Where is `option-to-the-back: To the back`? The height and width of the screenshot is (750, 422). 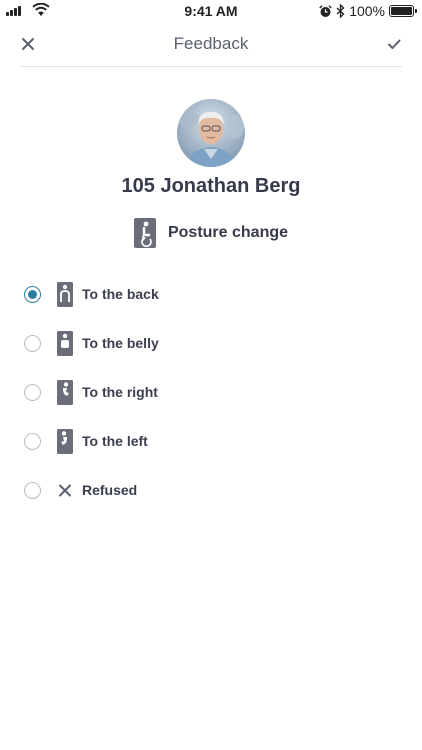 option-to-the-back: To the back is located at coordinates (211, 294).